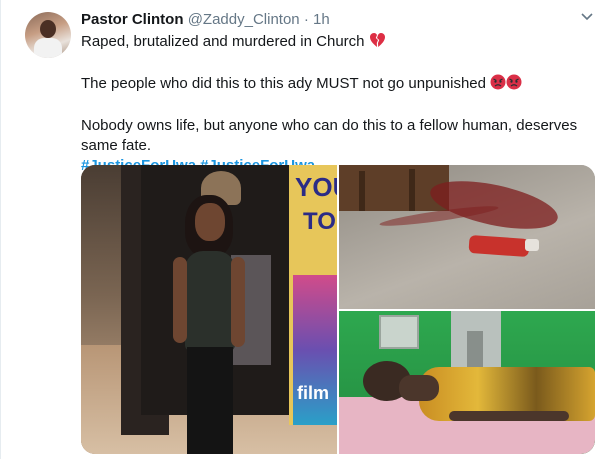 Image resolution: width=609 pixels, height=459 pixels. I want to click on banner-text-film: film, so click(313, 393).